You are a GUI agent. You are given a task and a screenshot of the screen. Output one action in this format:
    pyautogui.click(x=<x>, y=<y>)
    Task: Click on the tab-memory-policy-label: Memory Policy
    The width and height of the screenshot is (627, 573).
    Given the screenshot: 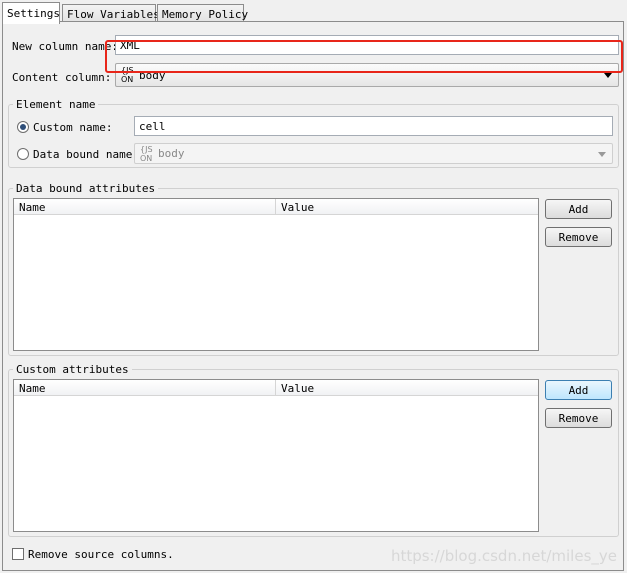 What is the action you would take?
    pyautogui.click(x=205, y=14)
    